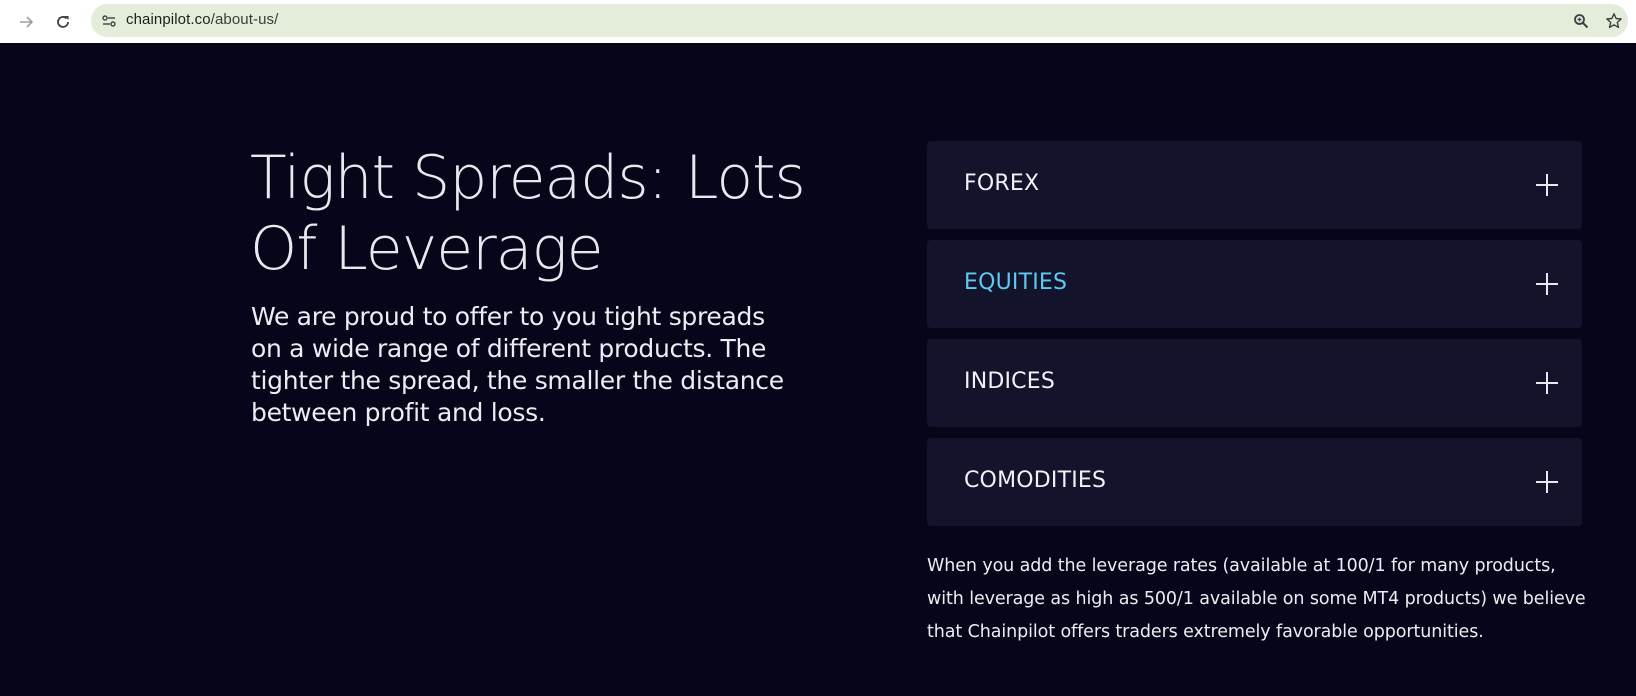 The image size is (1636, 696). What do you see at coordinates (1010, 381) in the screenshot?
I see `accordion-label: INDICES` at bounding box center [1010, 381].